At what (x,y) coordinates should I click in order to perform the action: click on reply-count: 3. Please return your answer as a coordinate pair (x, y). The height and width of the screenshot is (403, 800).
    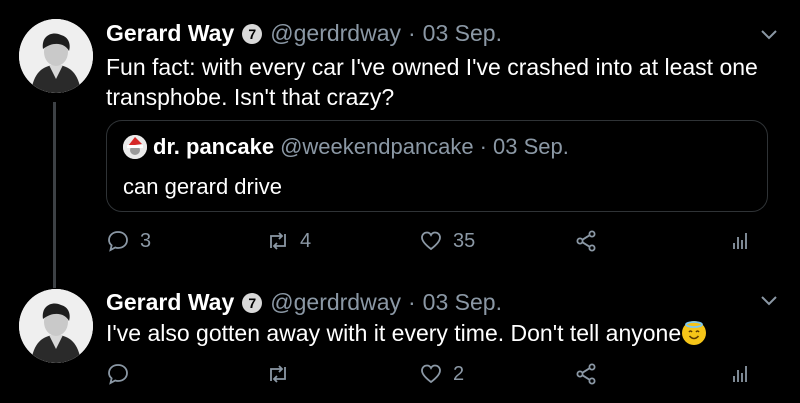
    Looking at the image, I should click on (146, 240).